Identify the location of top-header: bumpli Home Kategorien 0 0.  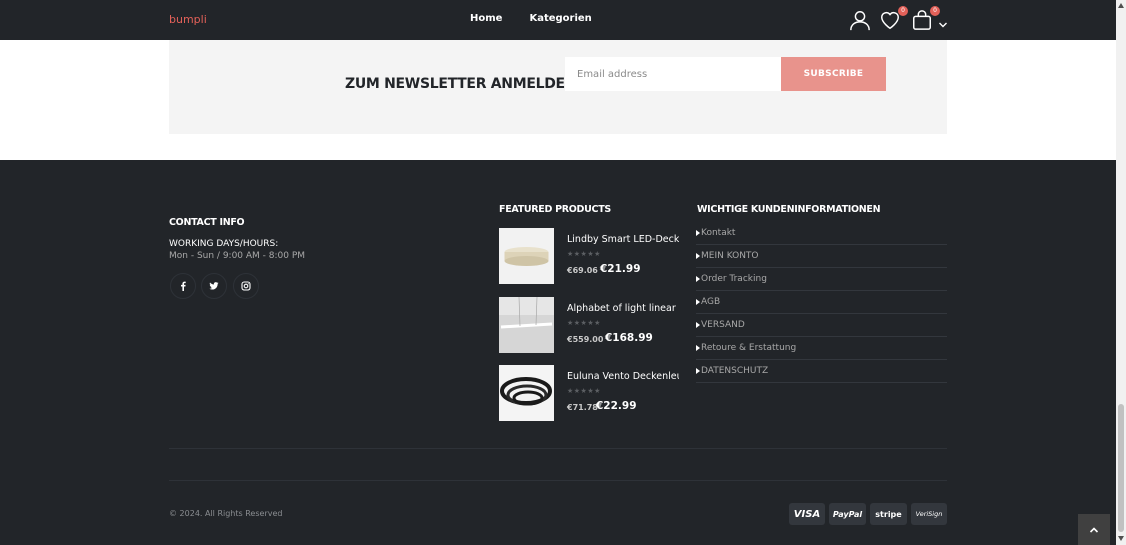
(558, 20).